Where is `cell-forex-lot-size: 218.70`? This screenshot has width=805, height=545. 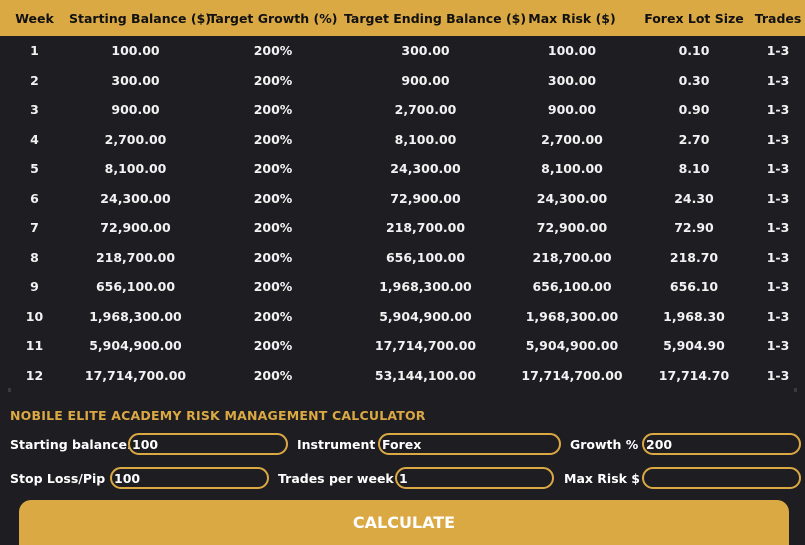 cell-forex-lot-size: 218.70 is located at coordinates (694, 257).